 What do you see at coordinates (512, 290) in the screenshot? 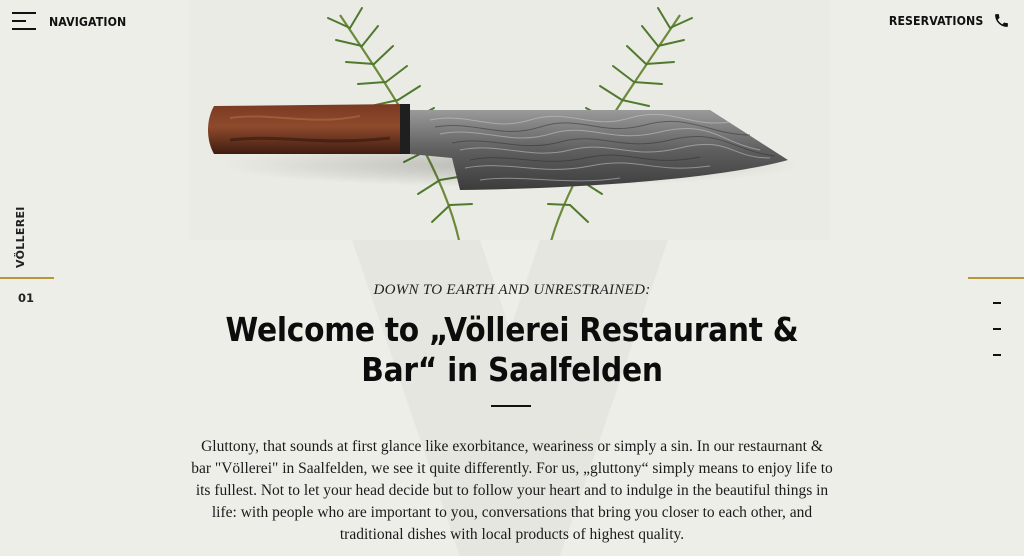
I see `hero-kicker: DOWN TO EARTH AND UNRESTRAINED:` at bounding box center [512, 290].